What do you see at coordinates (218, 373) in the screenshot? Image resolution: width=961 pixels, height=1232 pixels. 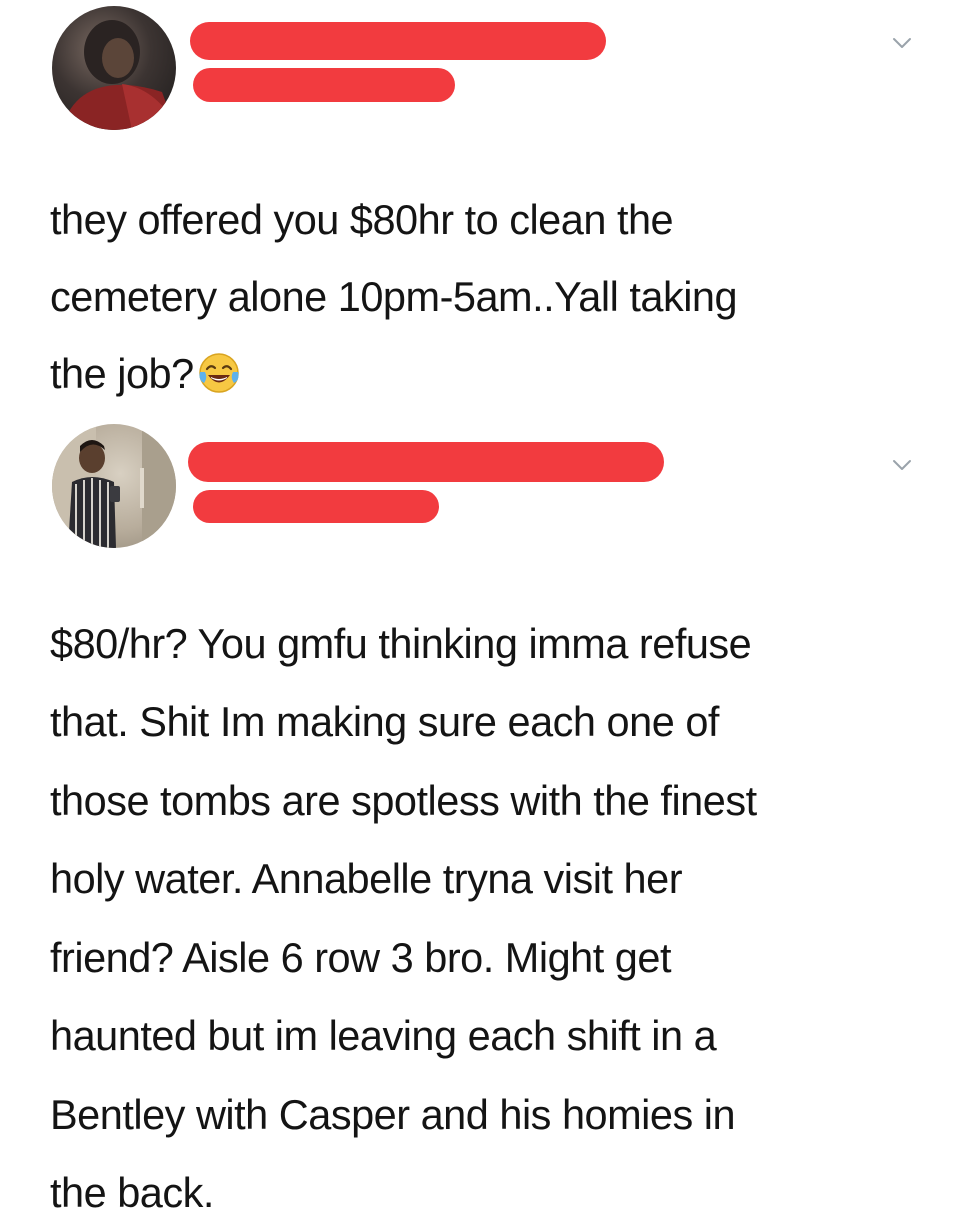 I see `face-with-tears-of-joy-emoji-icon` at bounding box center [218, 373].